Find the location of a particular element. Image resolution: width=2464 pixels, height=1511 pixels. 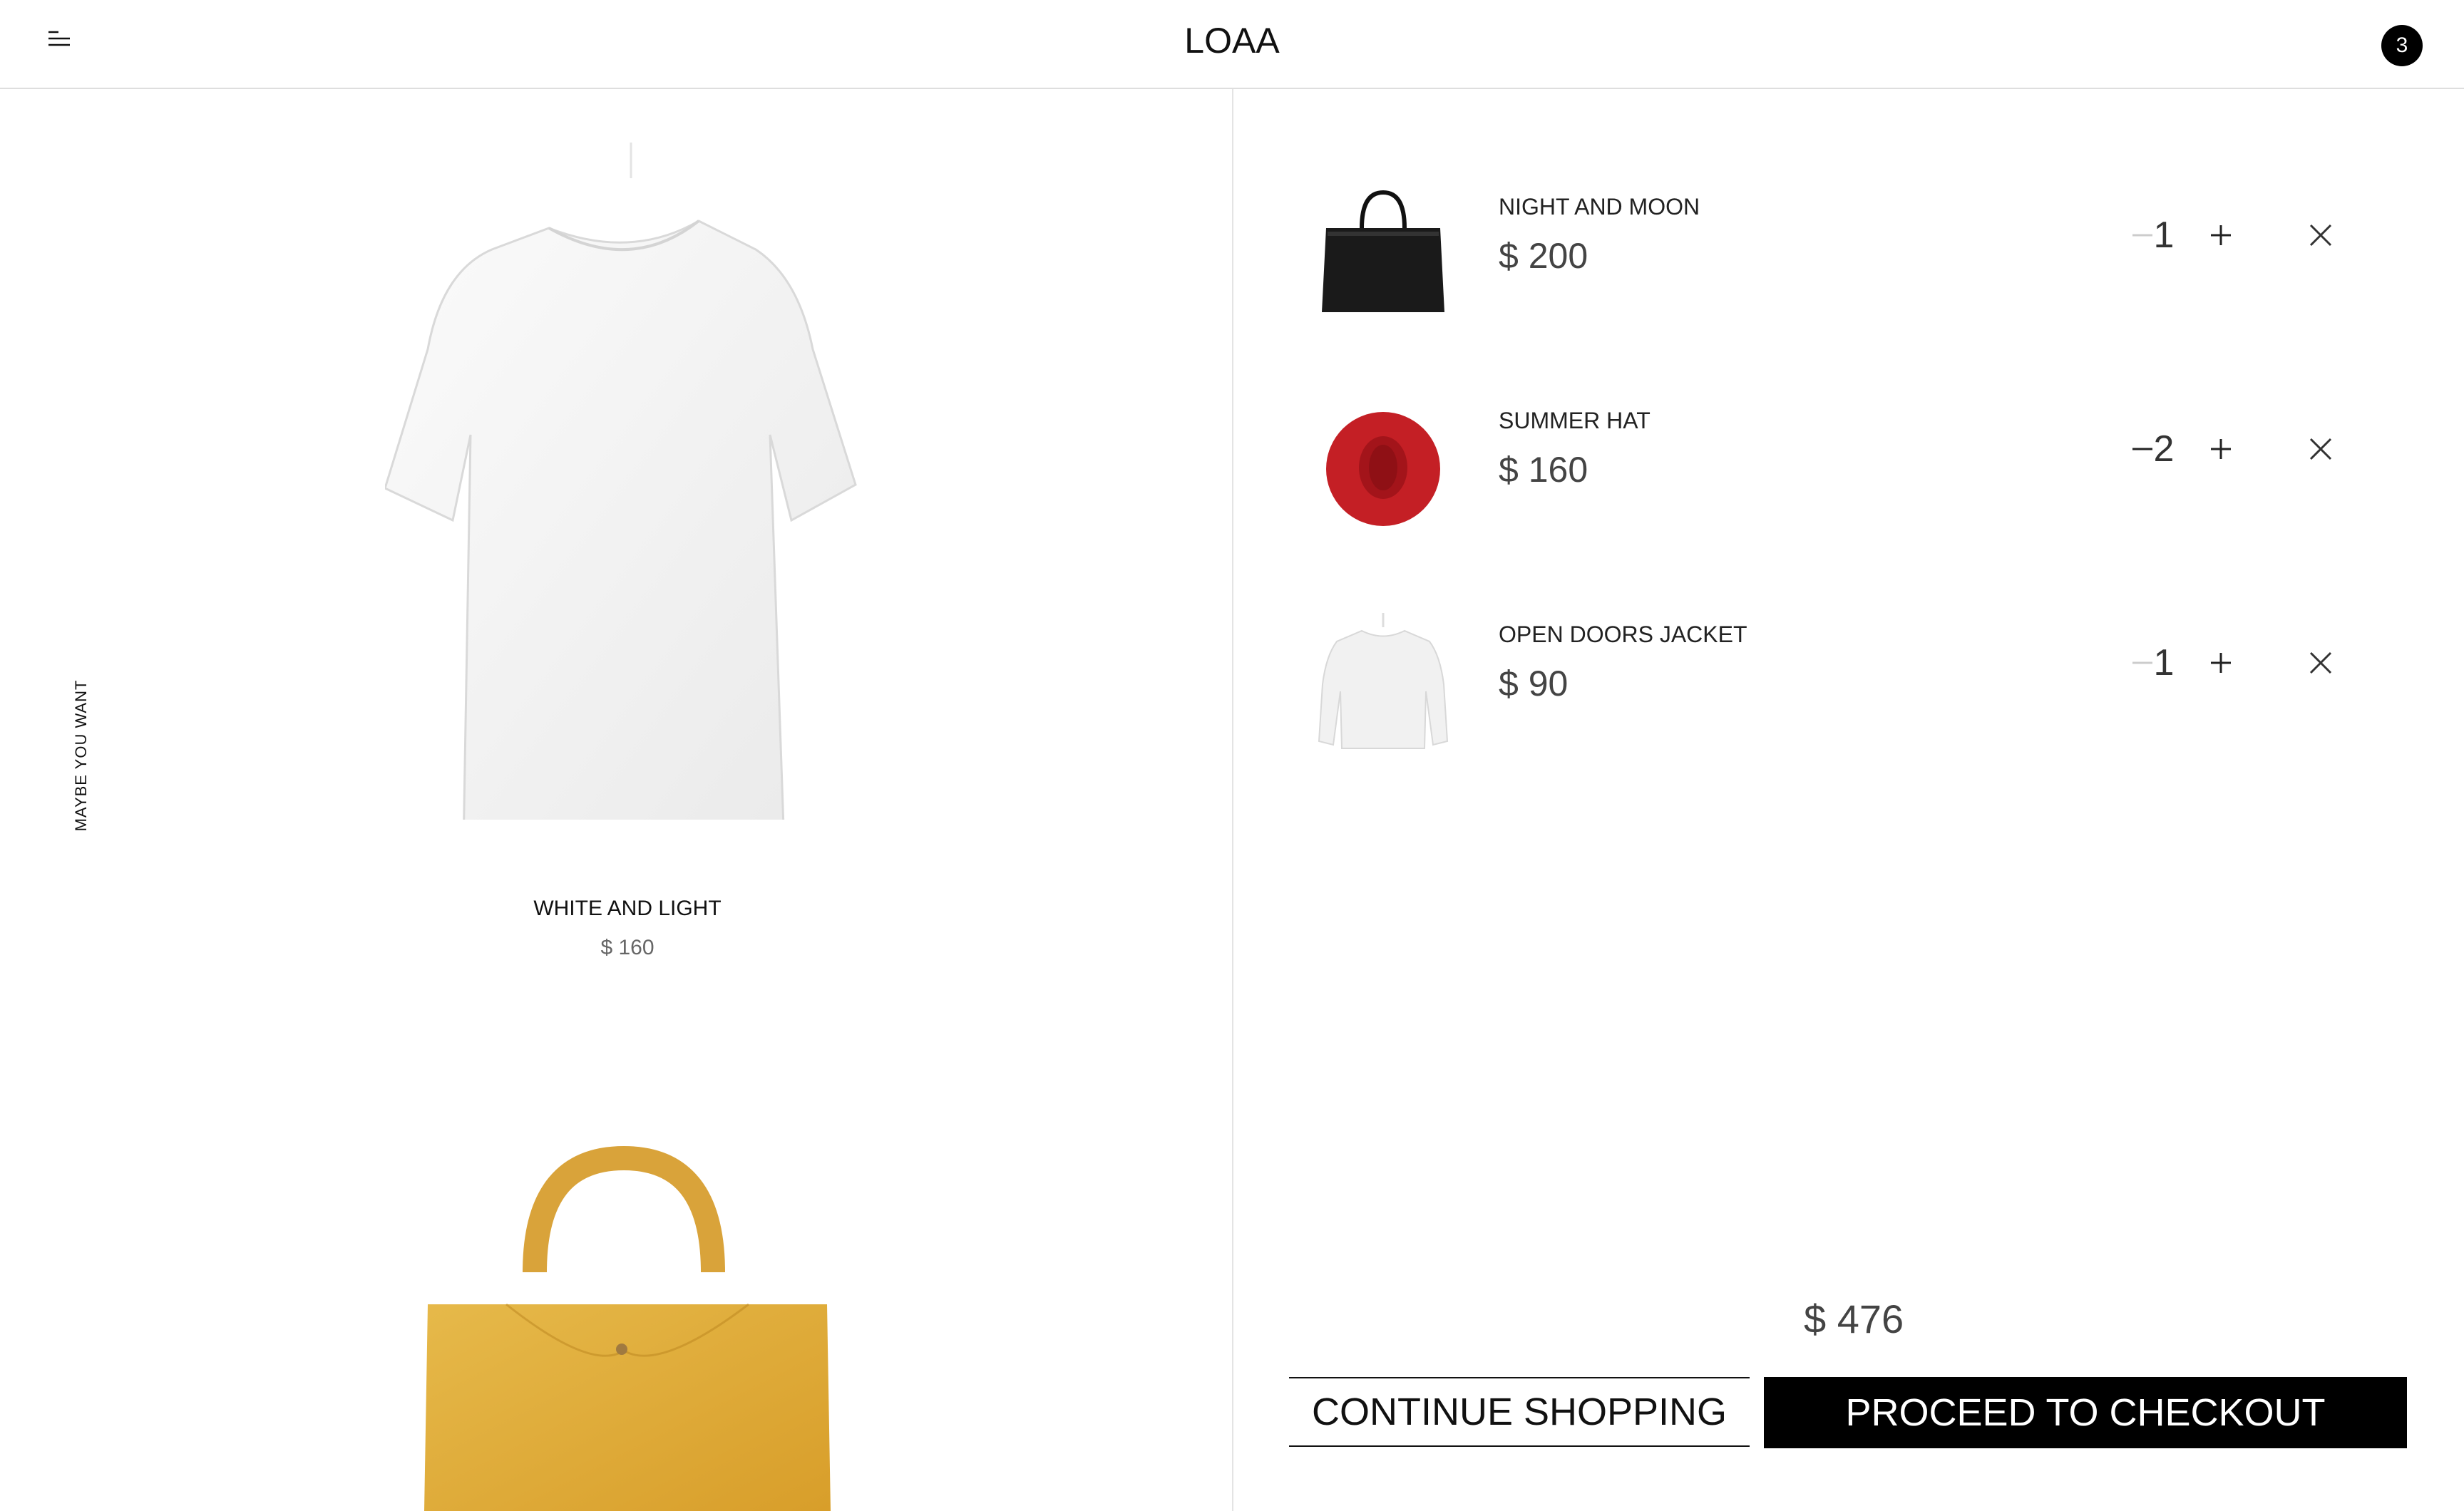

suggested-product-name: WHITE AND LIGHT is located at coordinates (627, 909).